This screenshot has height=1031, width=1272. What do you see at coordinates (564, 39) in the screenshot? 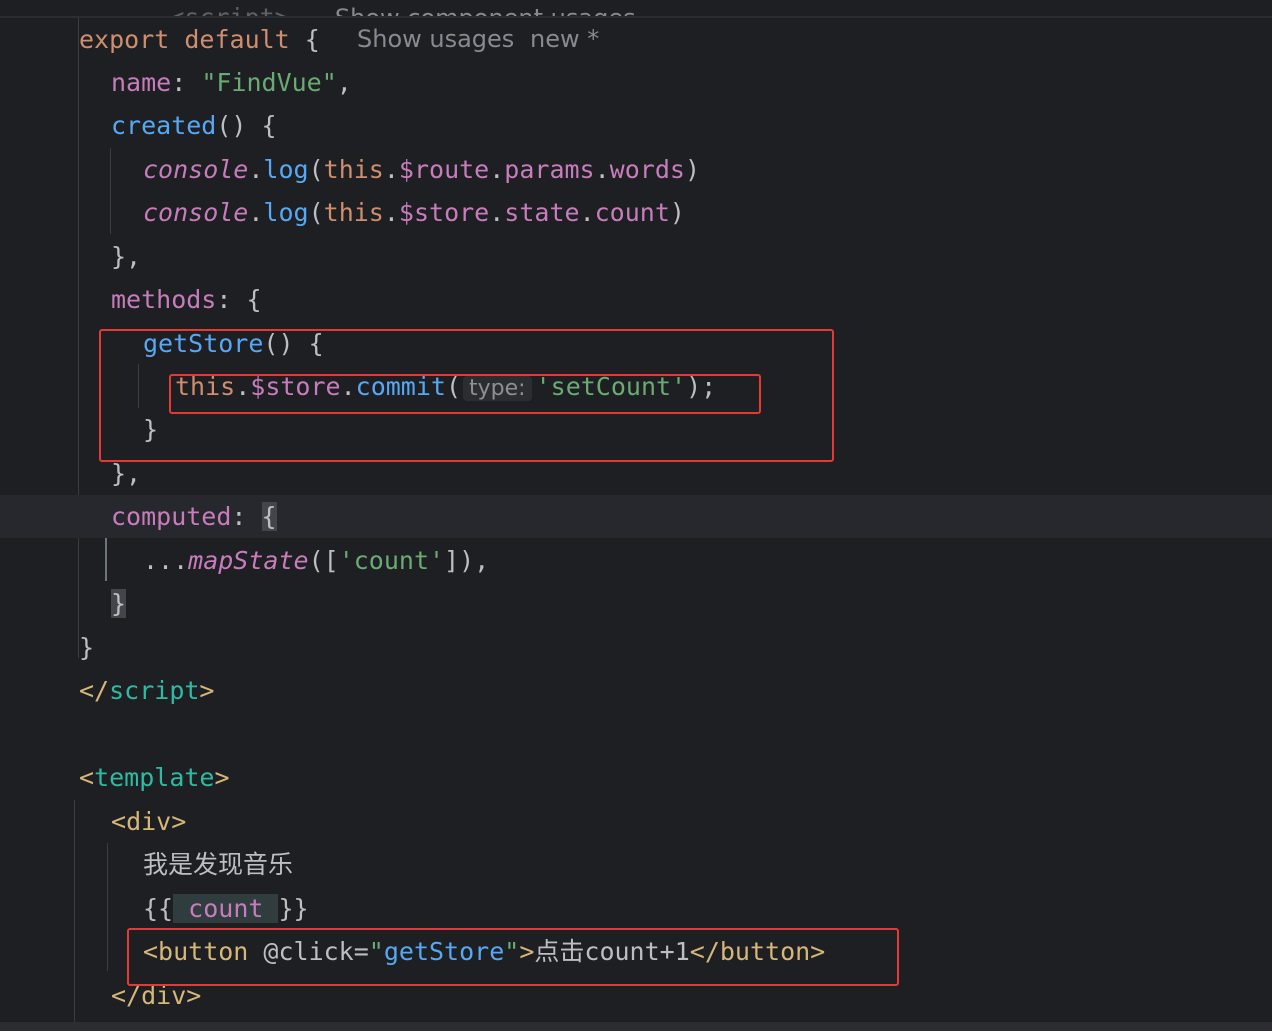
I see `new-changes-hint: new *` at bounding box center [564, 39].